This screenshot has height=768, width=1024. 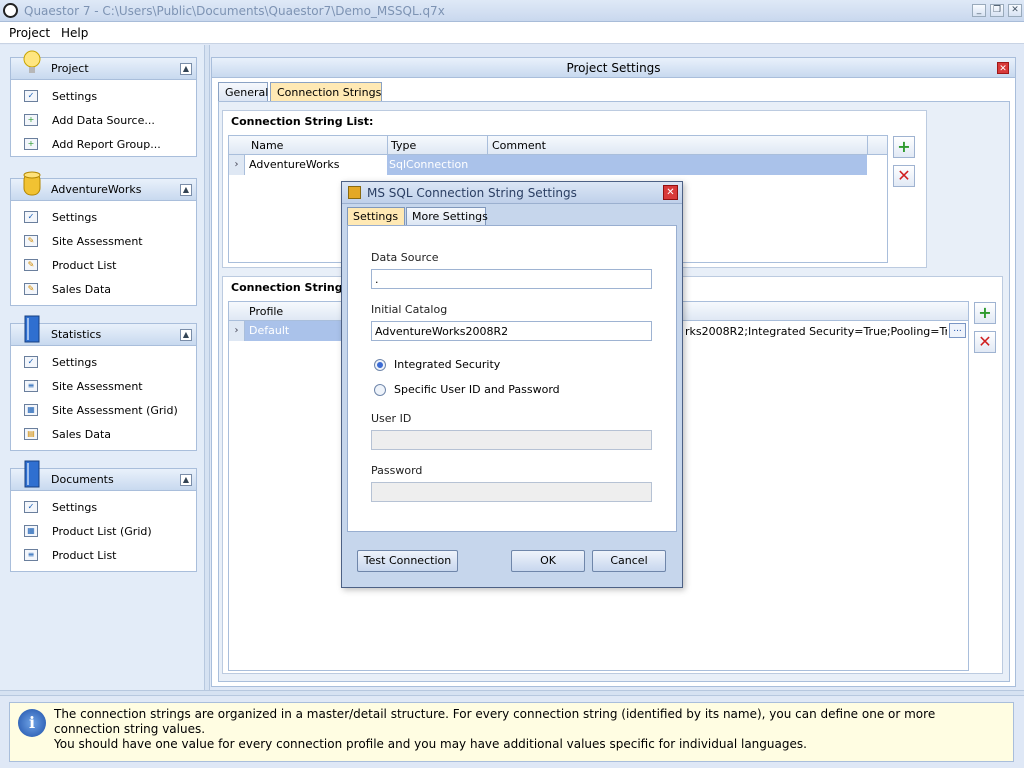 What do you see at coordinates (293, 287) in the screenshot?
I see `section-title: Connection String V` at bounding box center [293, 287].